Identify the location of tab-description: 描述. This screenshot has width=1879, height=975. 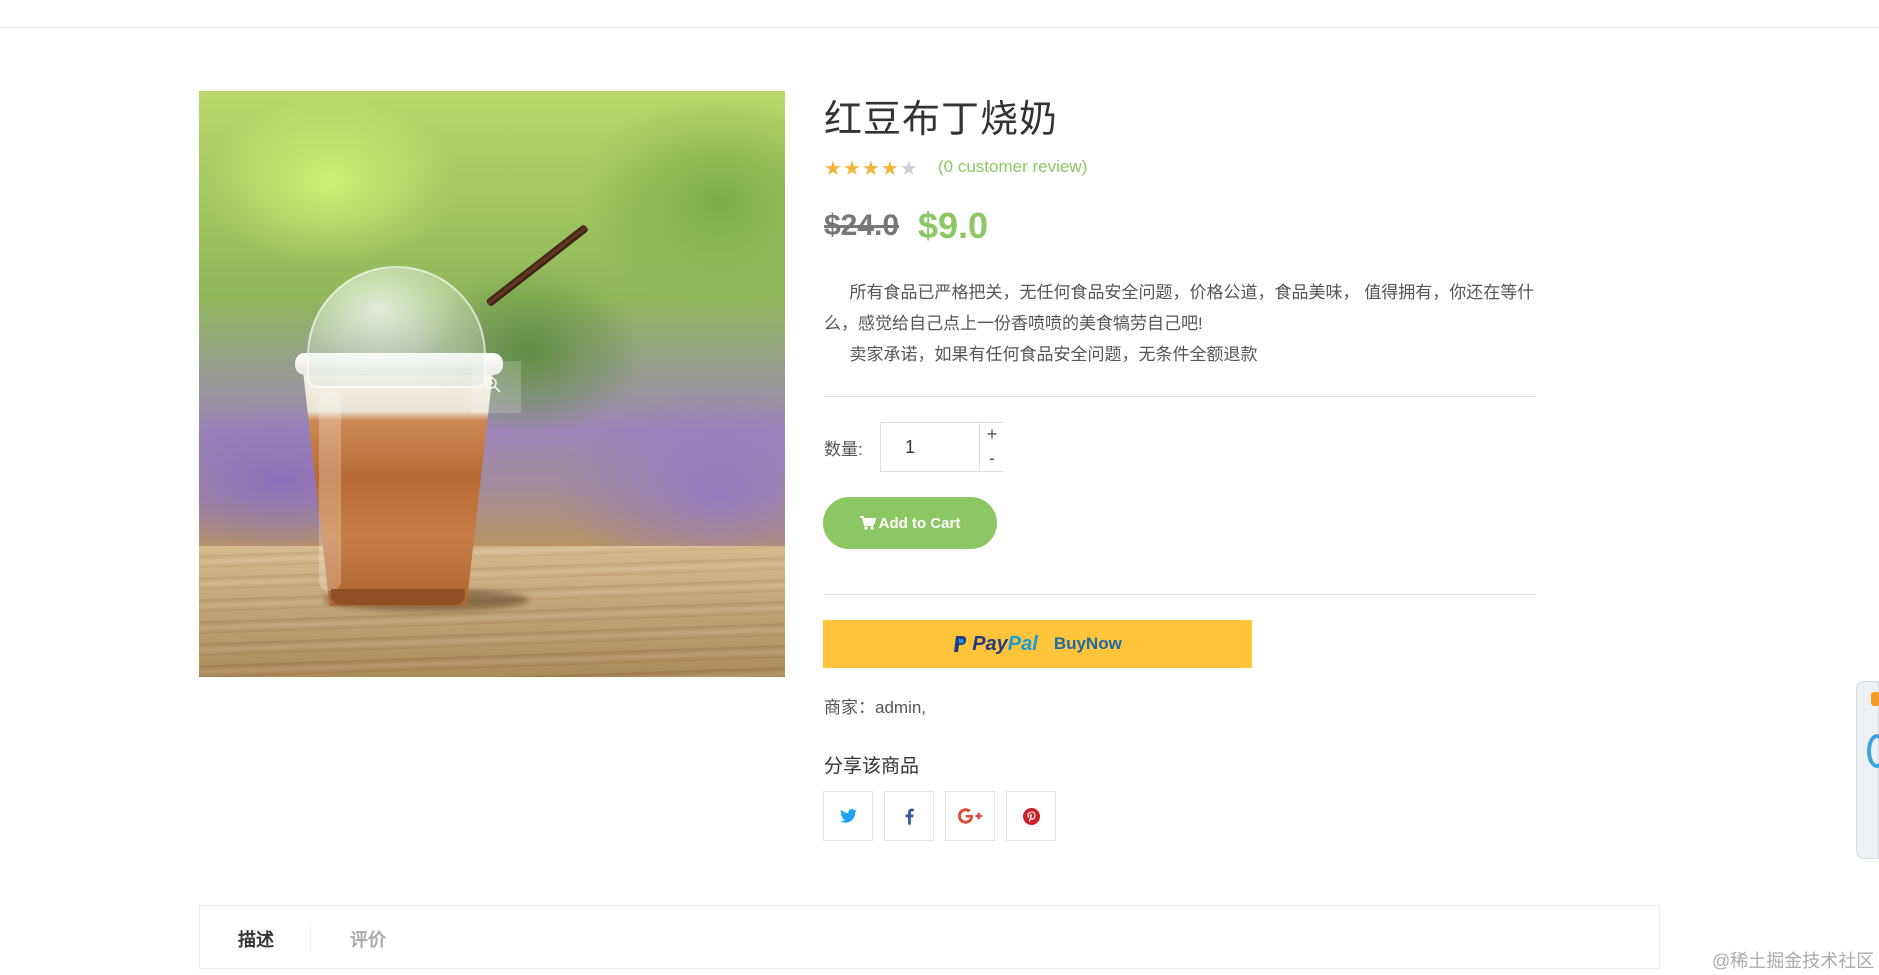
(256, 939).